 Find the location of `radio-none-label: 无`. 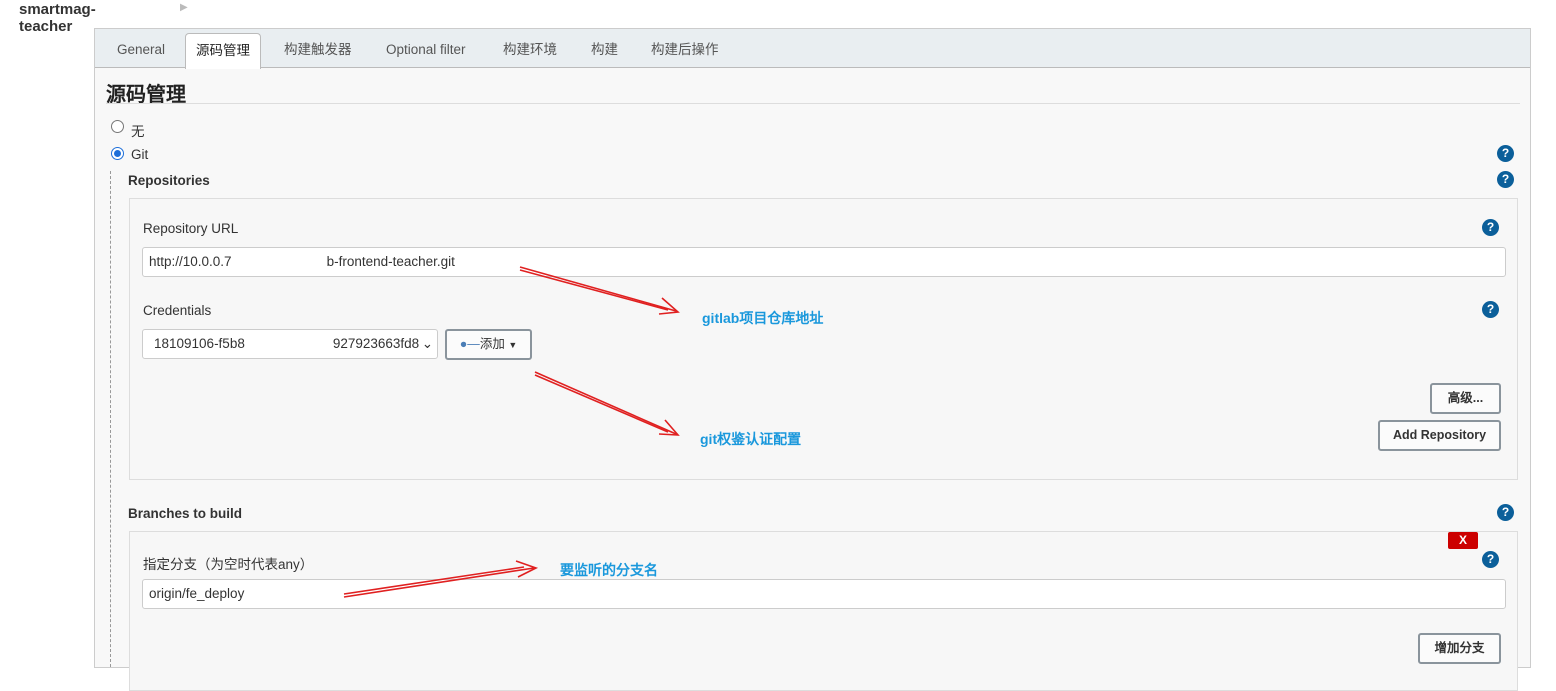

radio-none-label: 无 is located at coordinates (138, 131).